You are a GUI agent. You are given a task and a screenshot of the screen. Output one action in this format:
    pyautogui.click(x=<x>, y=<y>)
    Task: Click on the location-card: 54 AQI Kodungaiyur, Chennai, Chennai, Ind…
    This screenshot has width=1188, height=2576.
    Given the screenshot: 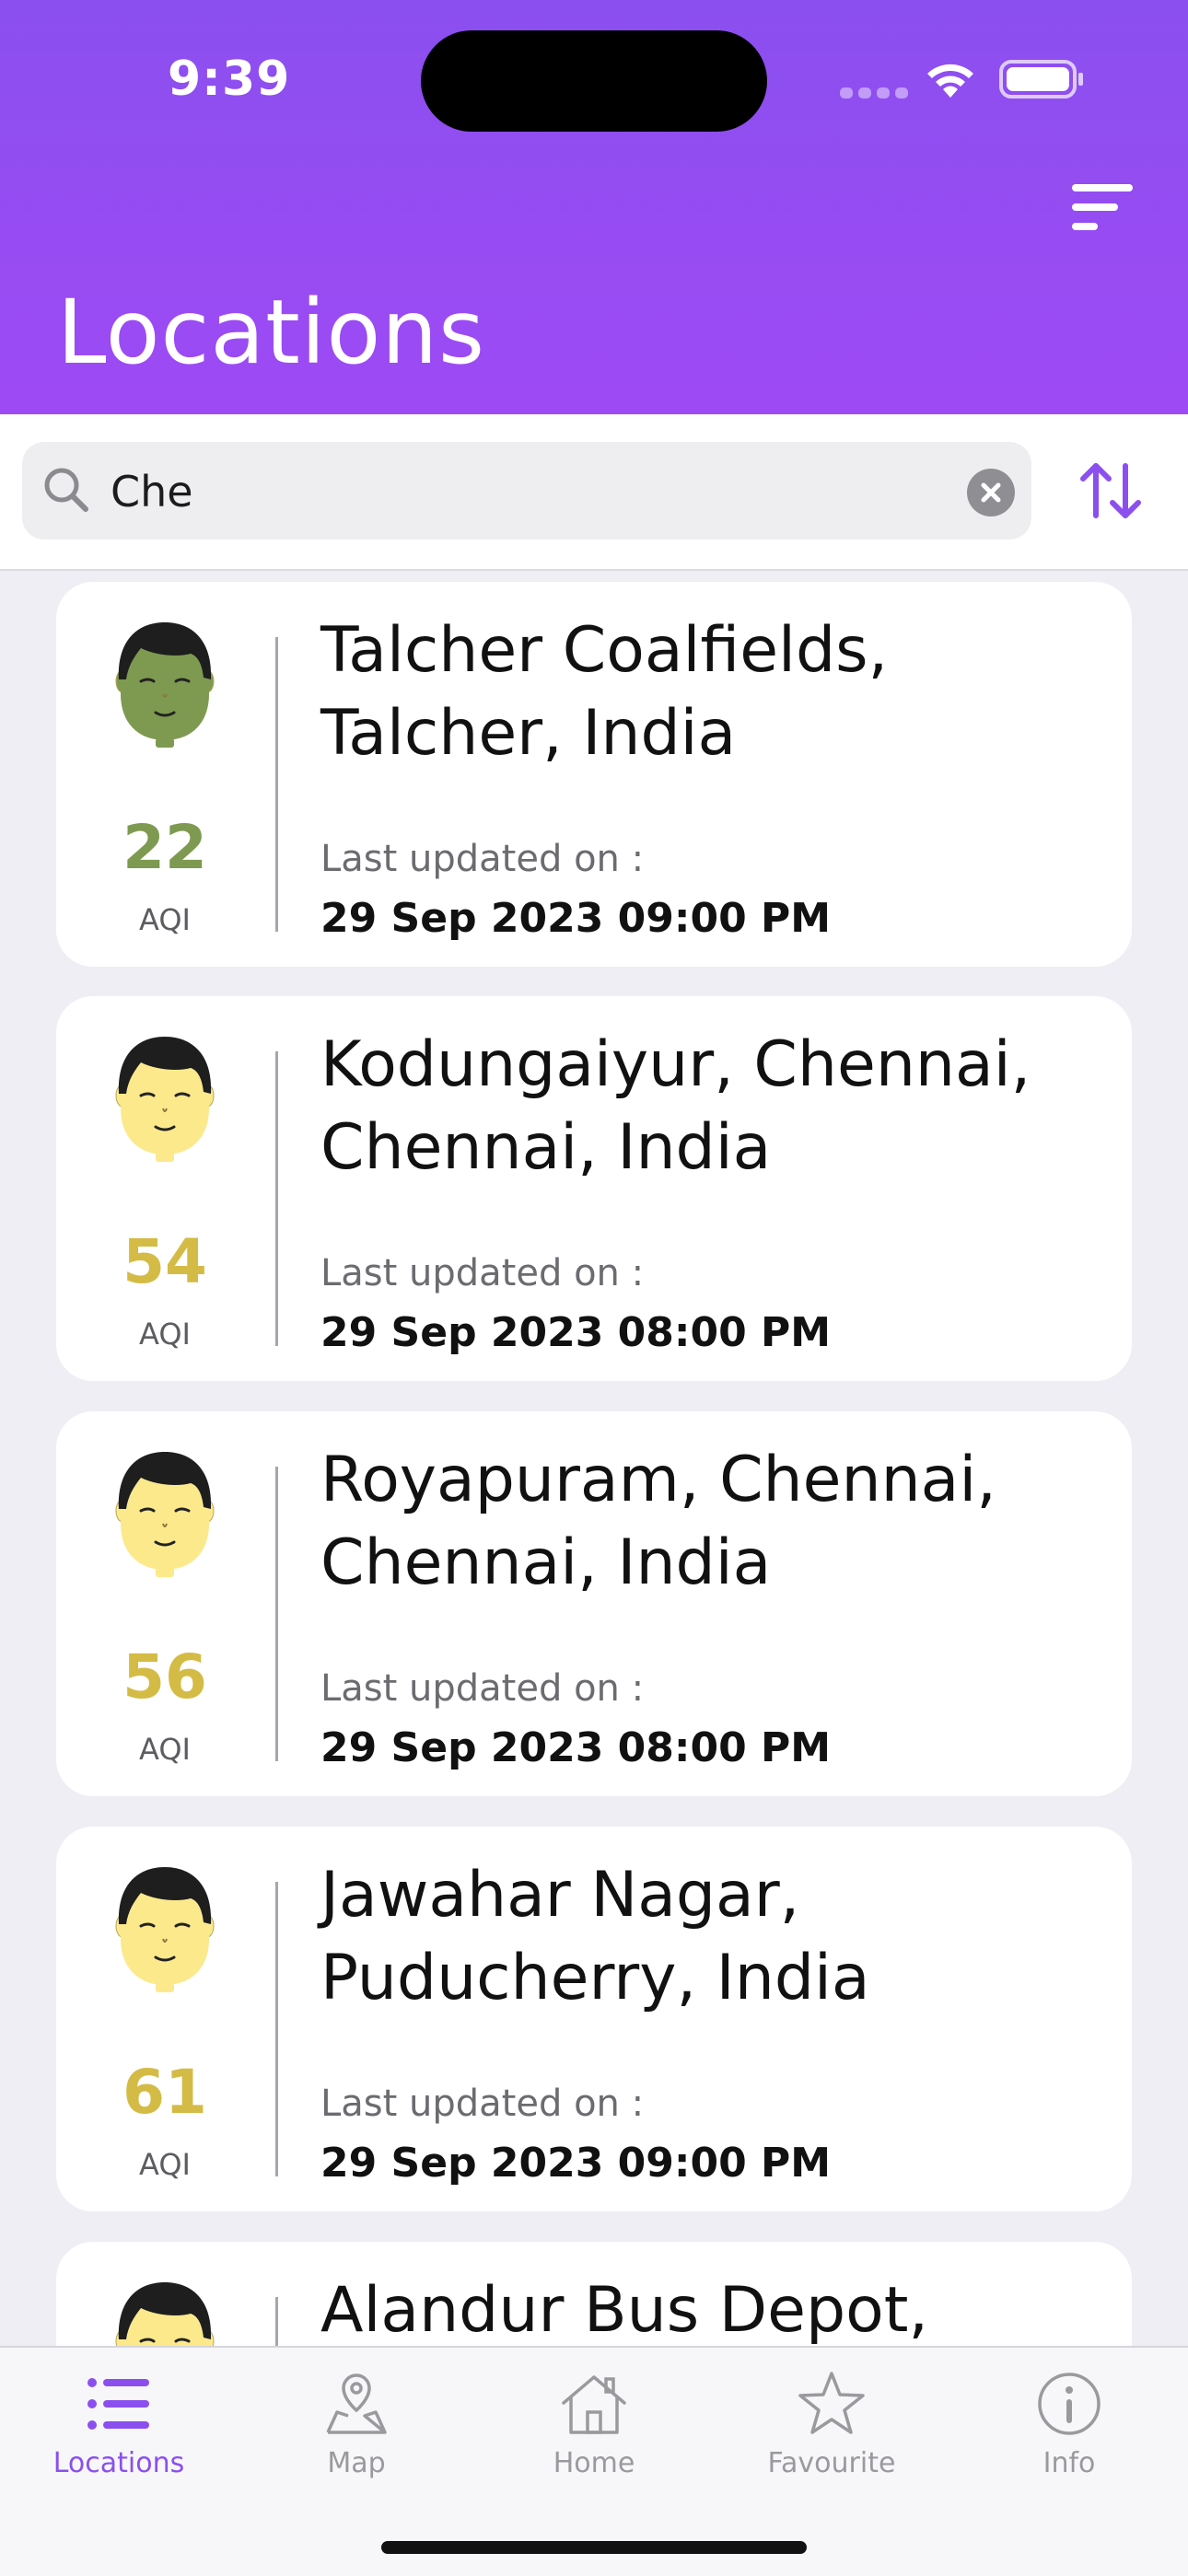 What is the action you would take?
    pyautogui.click(x=594, y=1188)
    